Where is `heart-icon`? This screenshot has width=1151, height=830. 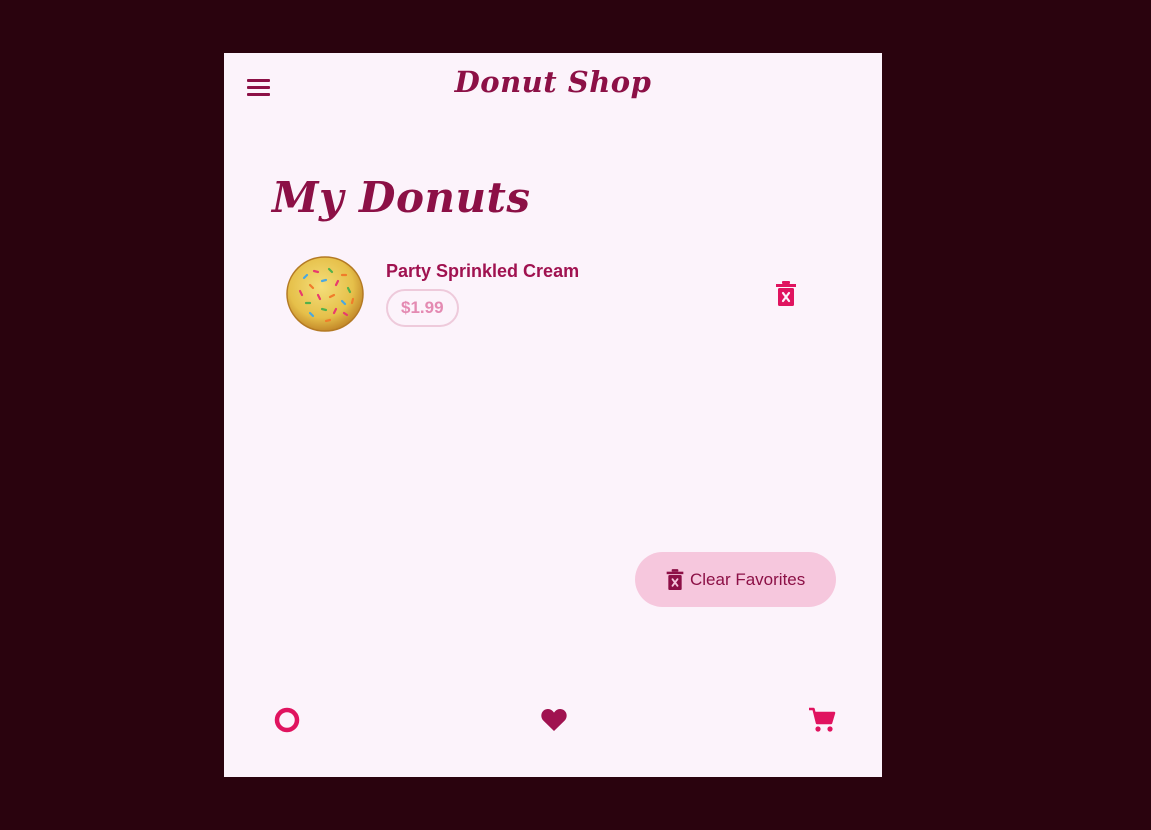
heart-icon is located at coordinates (554, 720).